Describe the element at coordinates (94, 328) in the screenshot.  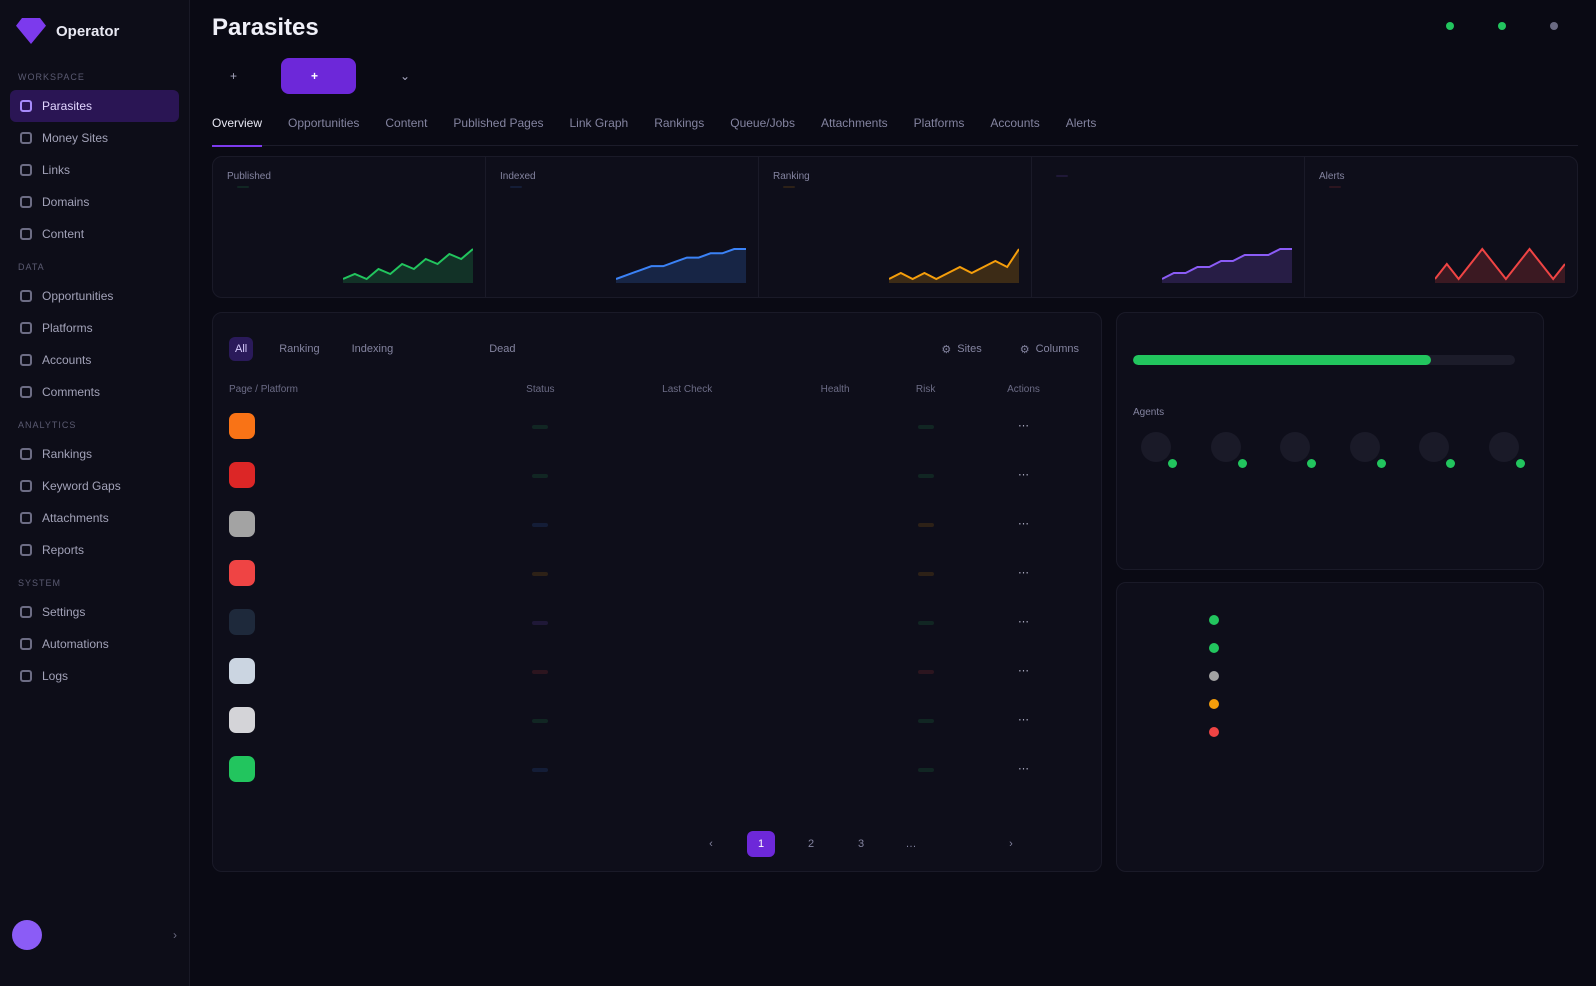
I see `sidebar-item-platforms: Platforms` at that location.